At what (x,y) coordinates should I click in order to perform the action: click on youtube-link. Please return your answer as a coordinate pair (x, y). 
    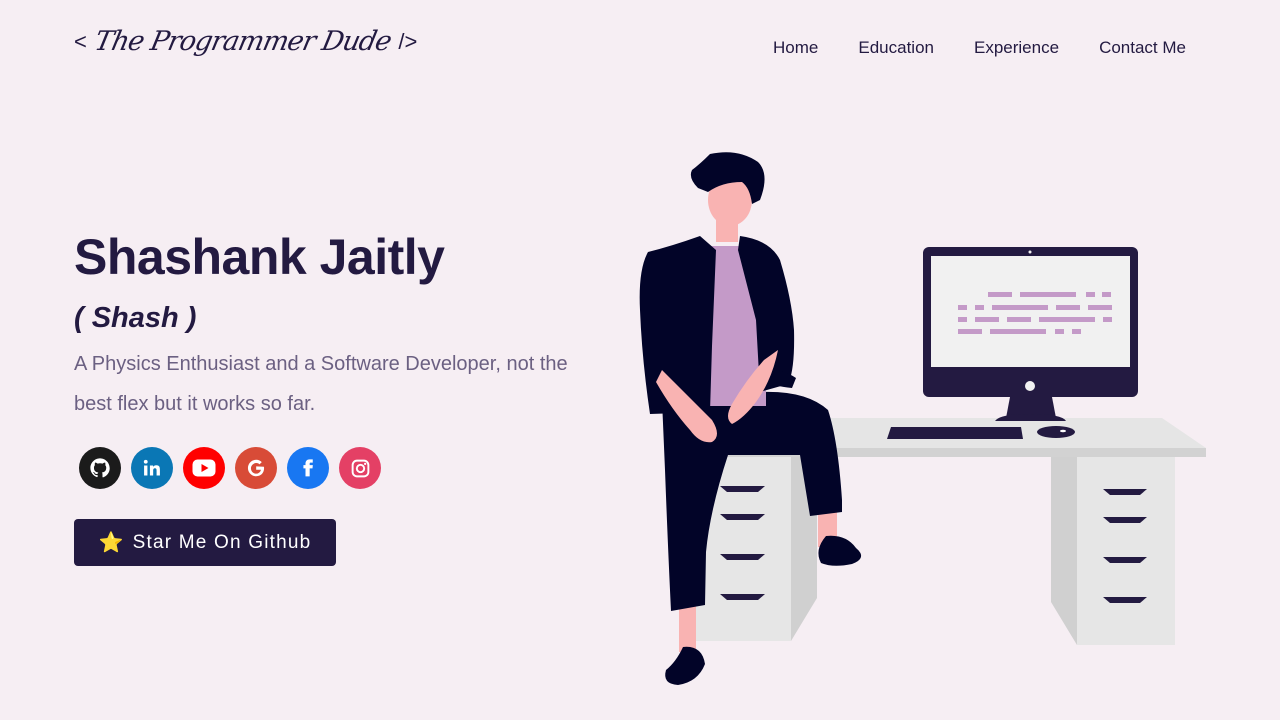
    Looking at the image, I should click on (204, 468).